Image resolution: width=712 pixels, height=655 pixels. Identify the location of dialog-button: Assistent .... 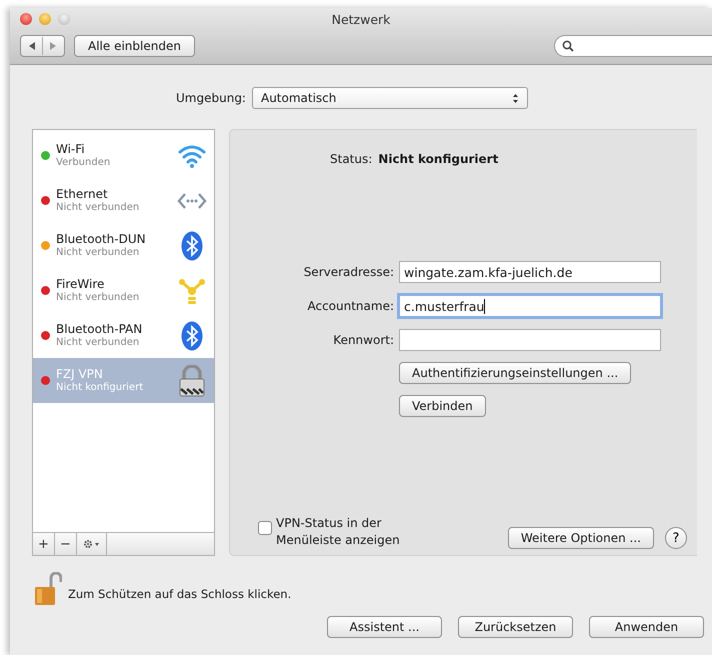
(384, 627).